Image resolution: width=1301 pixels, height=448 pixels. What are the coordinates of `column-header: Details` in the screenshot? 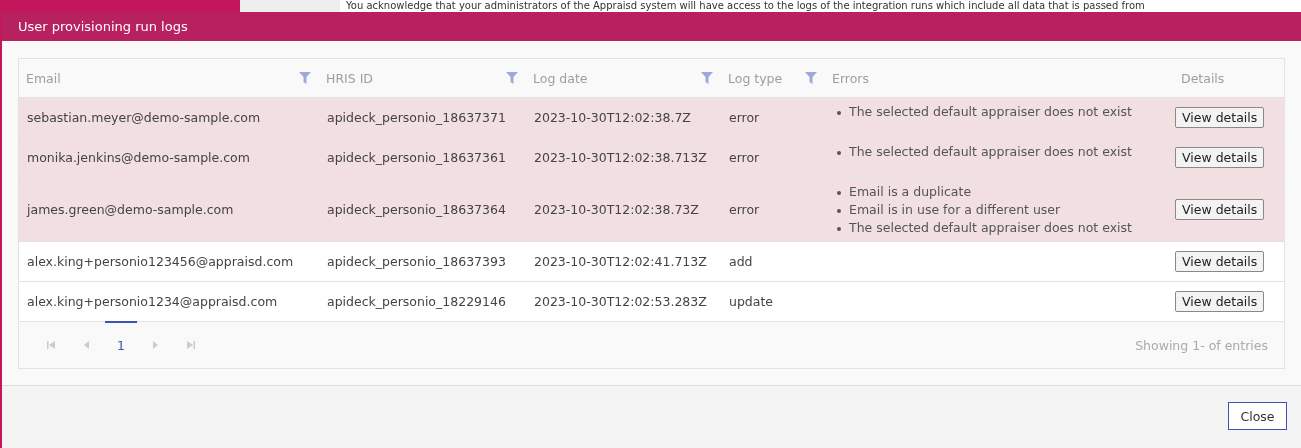 It's located at (1203, 78).